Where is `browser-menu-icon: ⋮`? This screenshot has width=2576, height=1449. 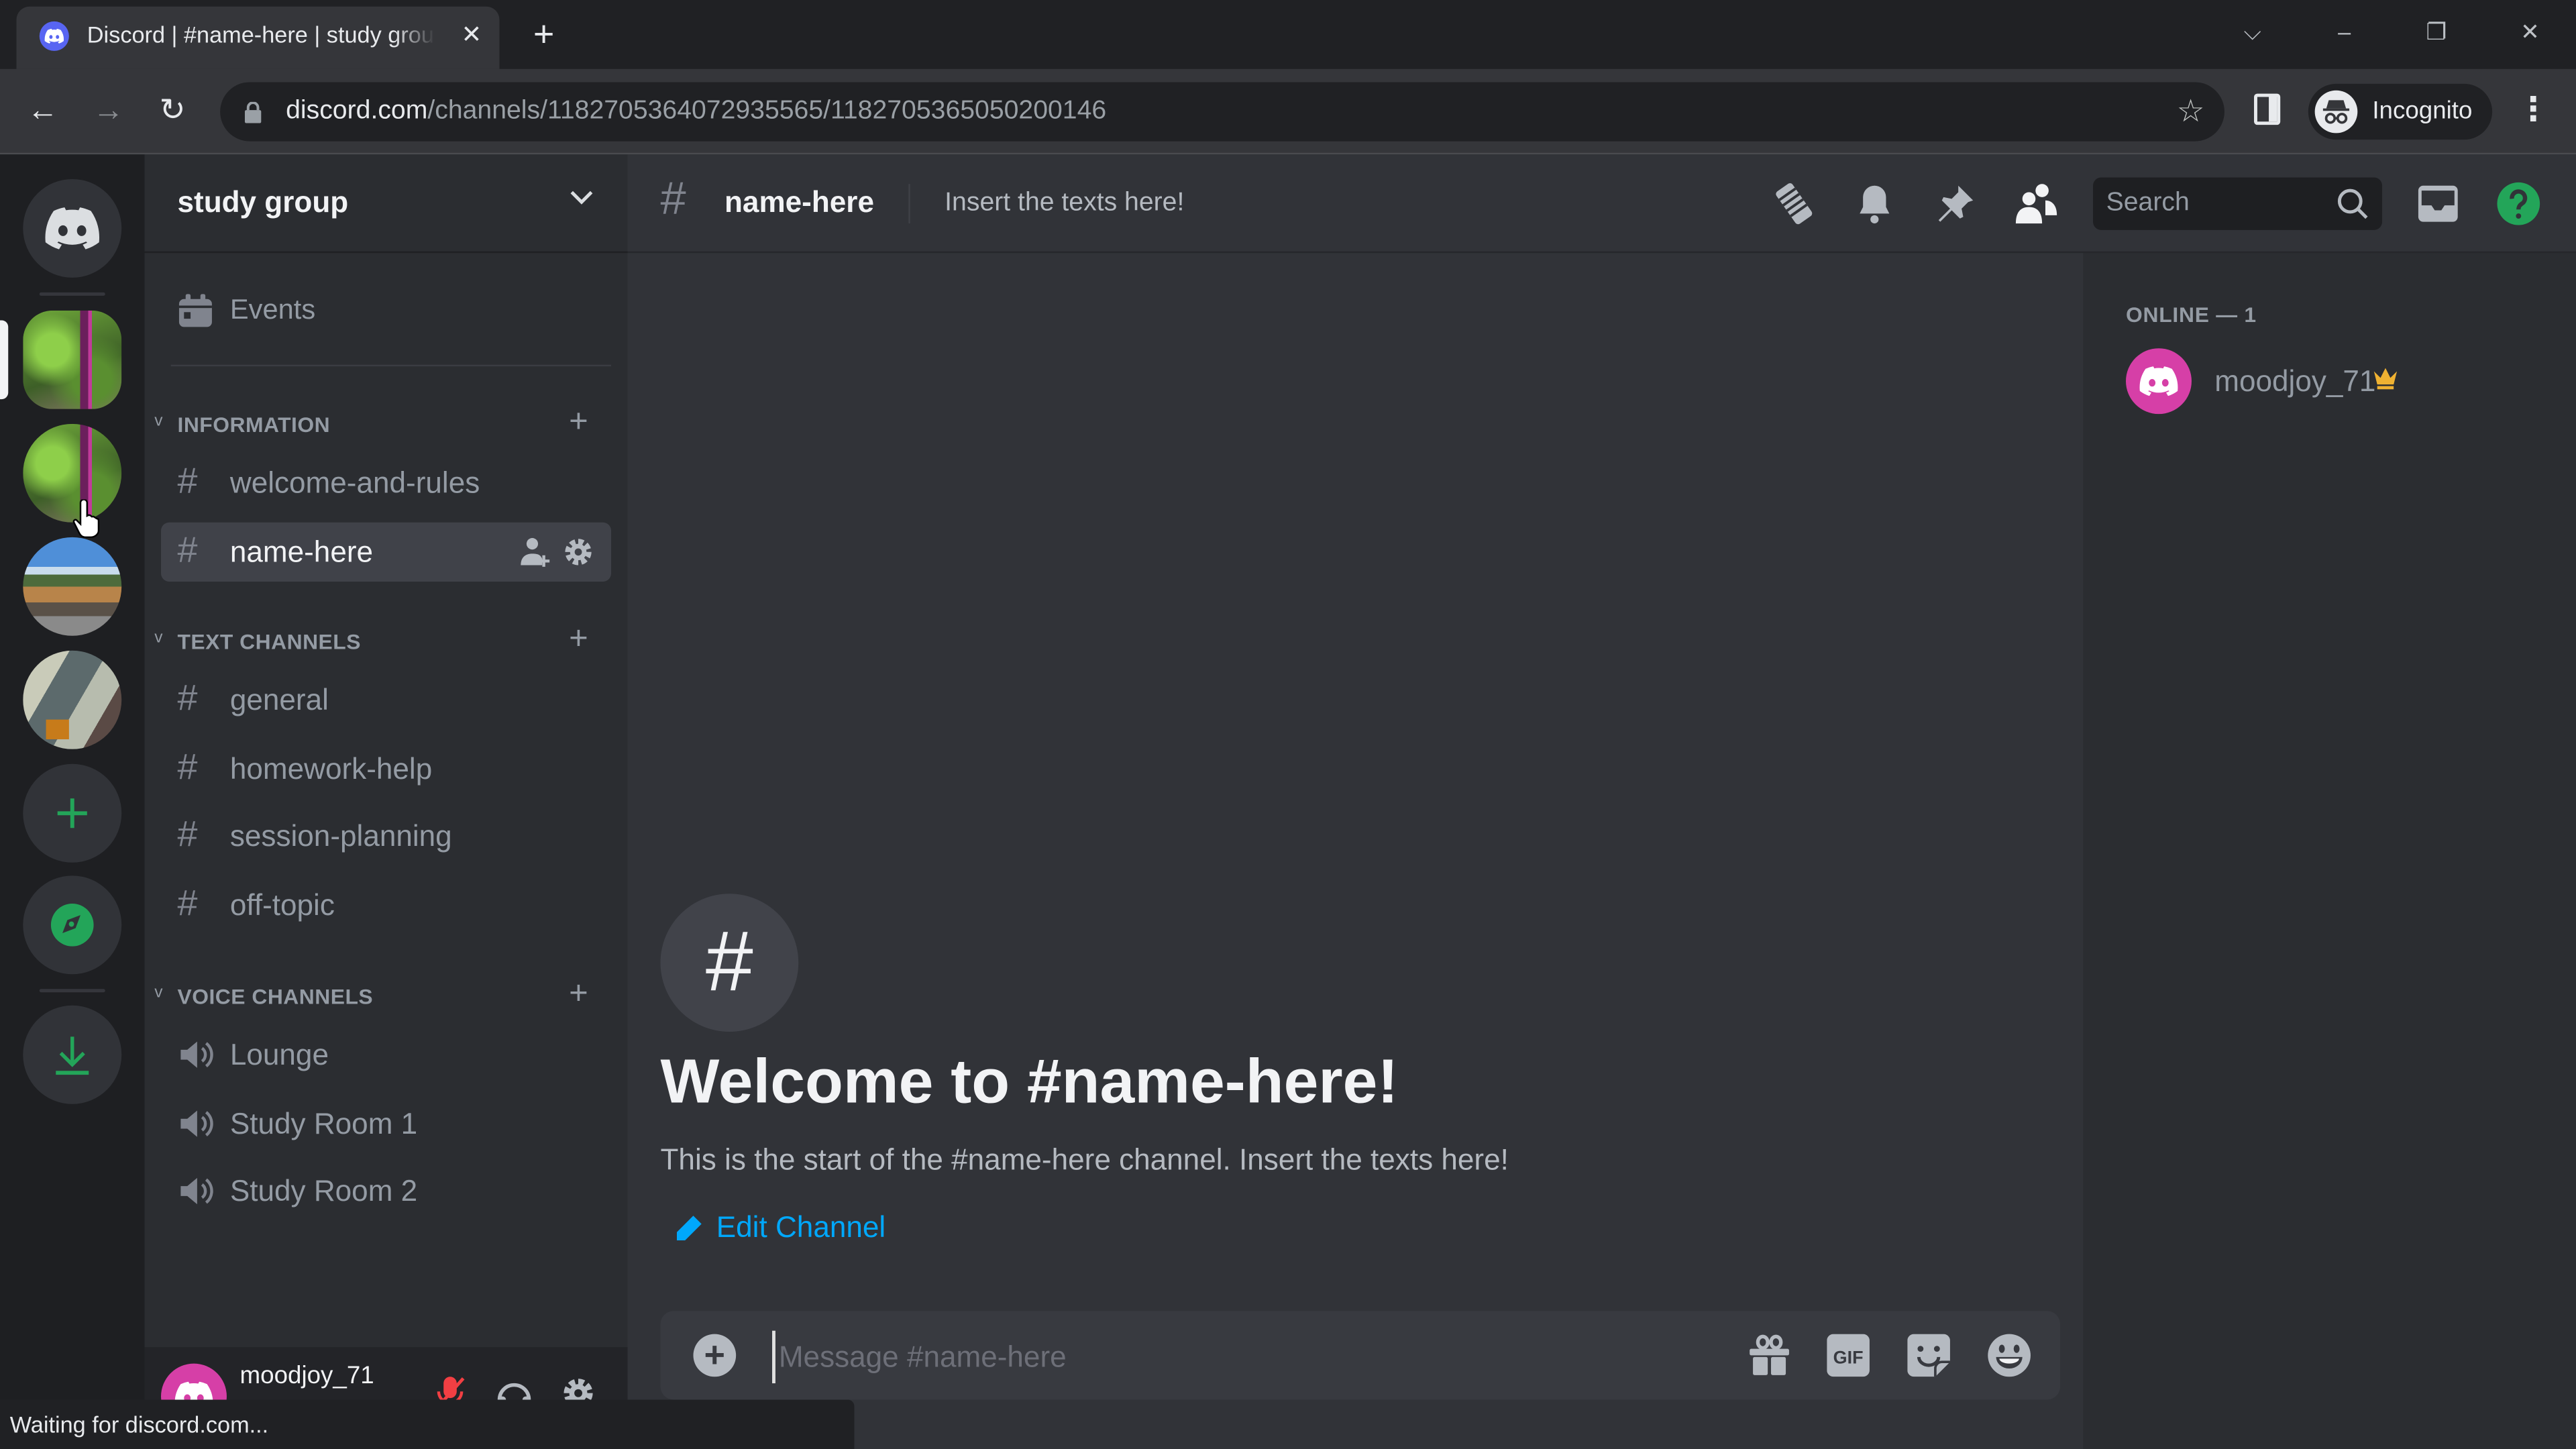
browser-menu-icon: ⋮ is located at coordinates (2533, 112).